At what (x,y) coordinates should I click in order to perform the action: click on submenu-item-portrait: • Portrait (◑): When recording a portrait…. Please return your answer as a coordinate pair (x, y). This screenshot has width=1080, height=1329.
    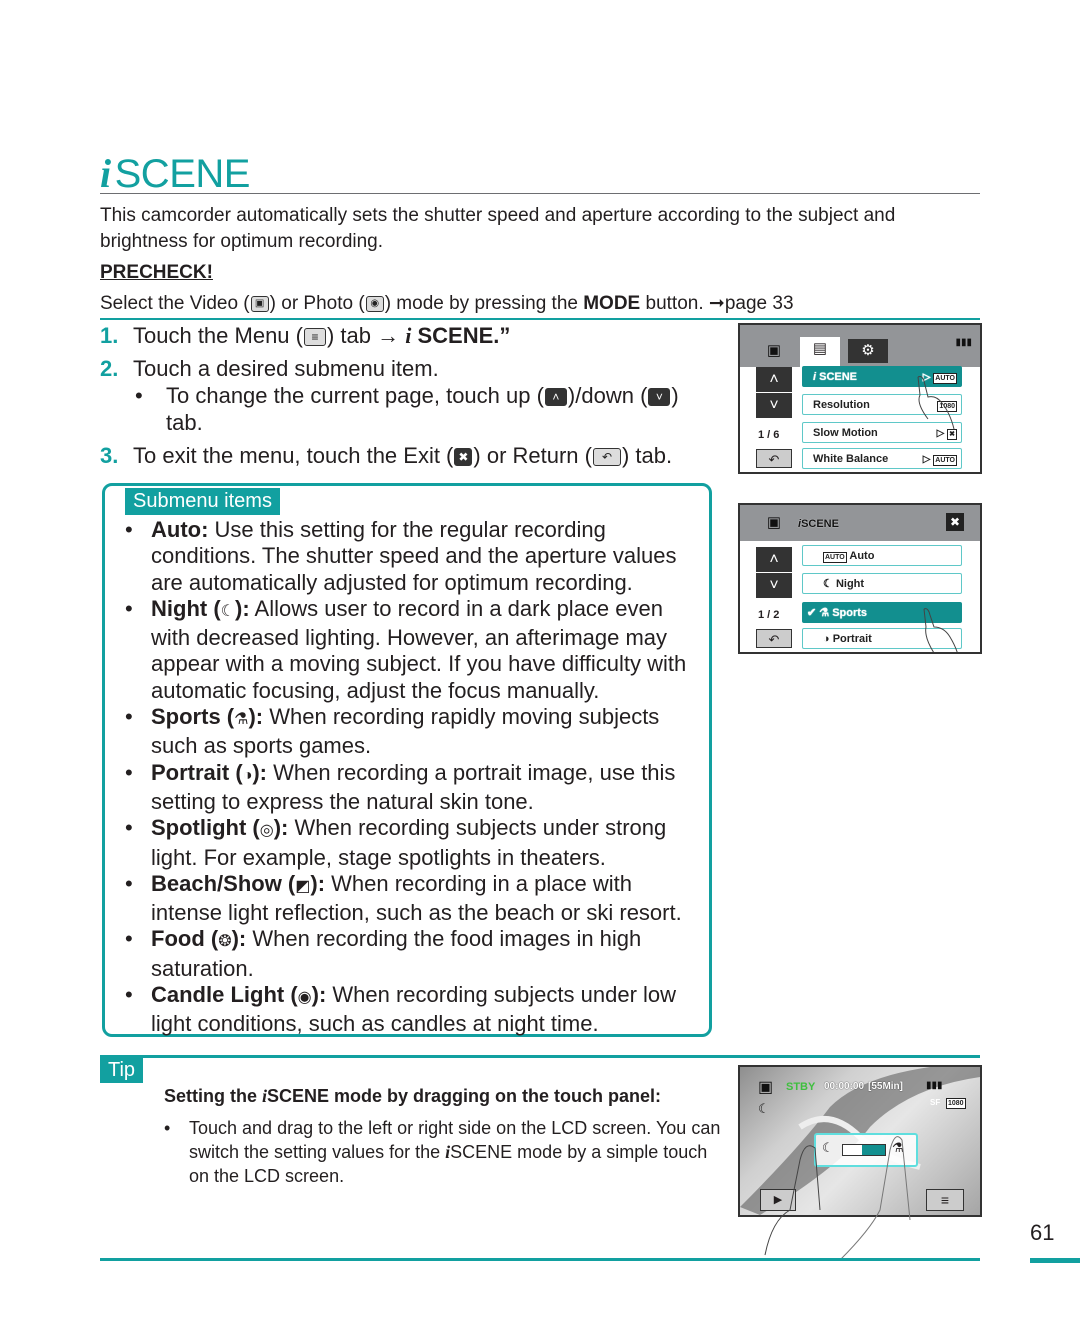
    Looking at the image, I should click on (400, 786).